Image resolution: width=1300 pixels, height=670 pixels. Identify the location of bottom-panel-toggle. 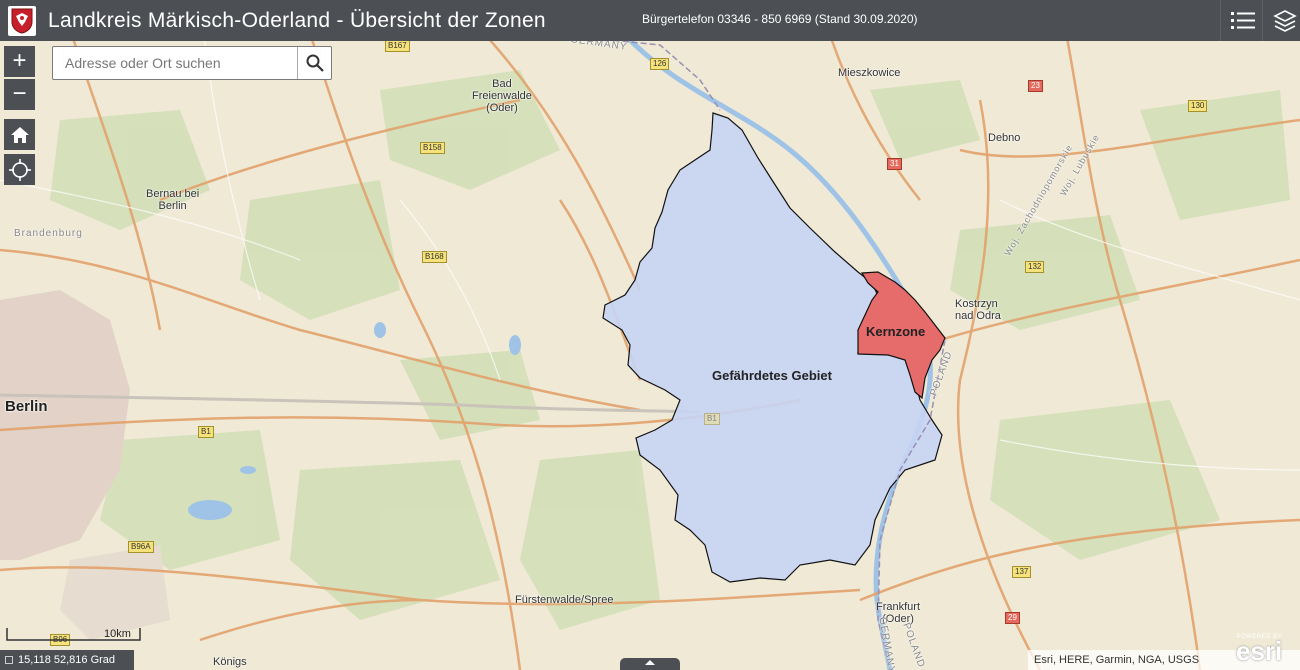
(650, 664).